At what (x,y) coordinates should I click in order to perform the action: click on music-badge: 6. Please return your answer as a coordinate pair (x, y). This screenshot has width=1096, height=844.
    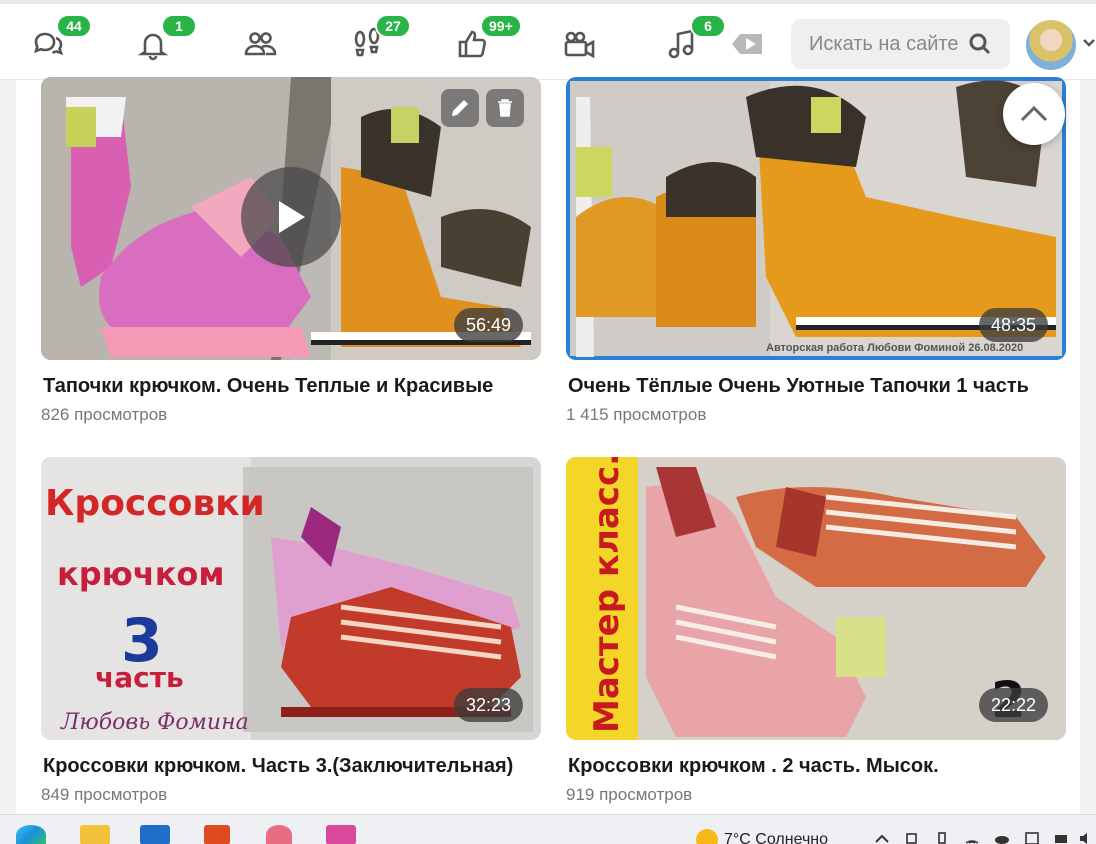
    Looking at the image, I should click on (708, 26).